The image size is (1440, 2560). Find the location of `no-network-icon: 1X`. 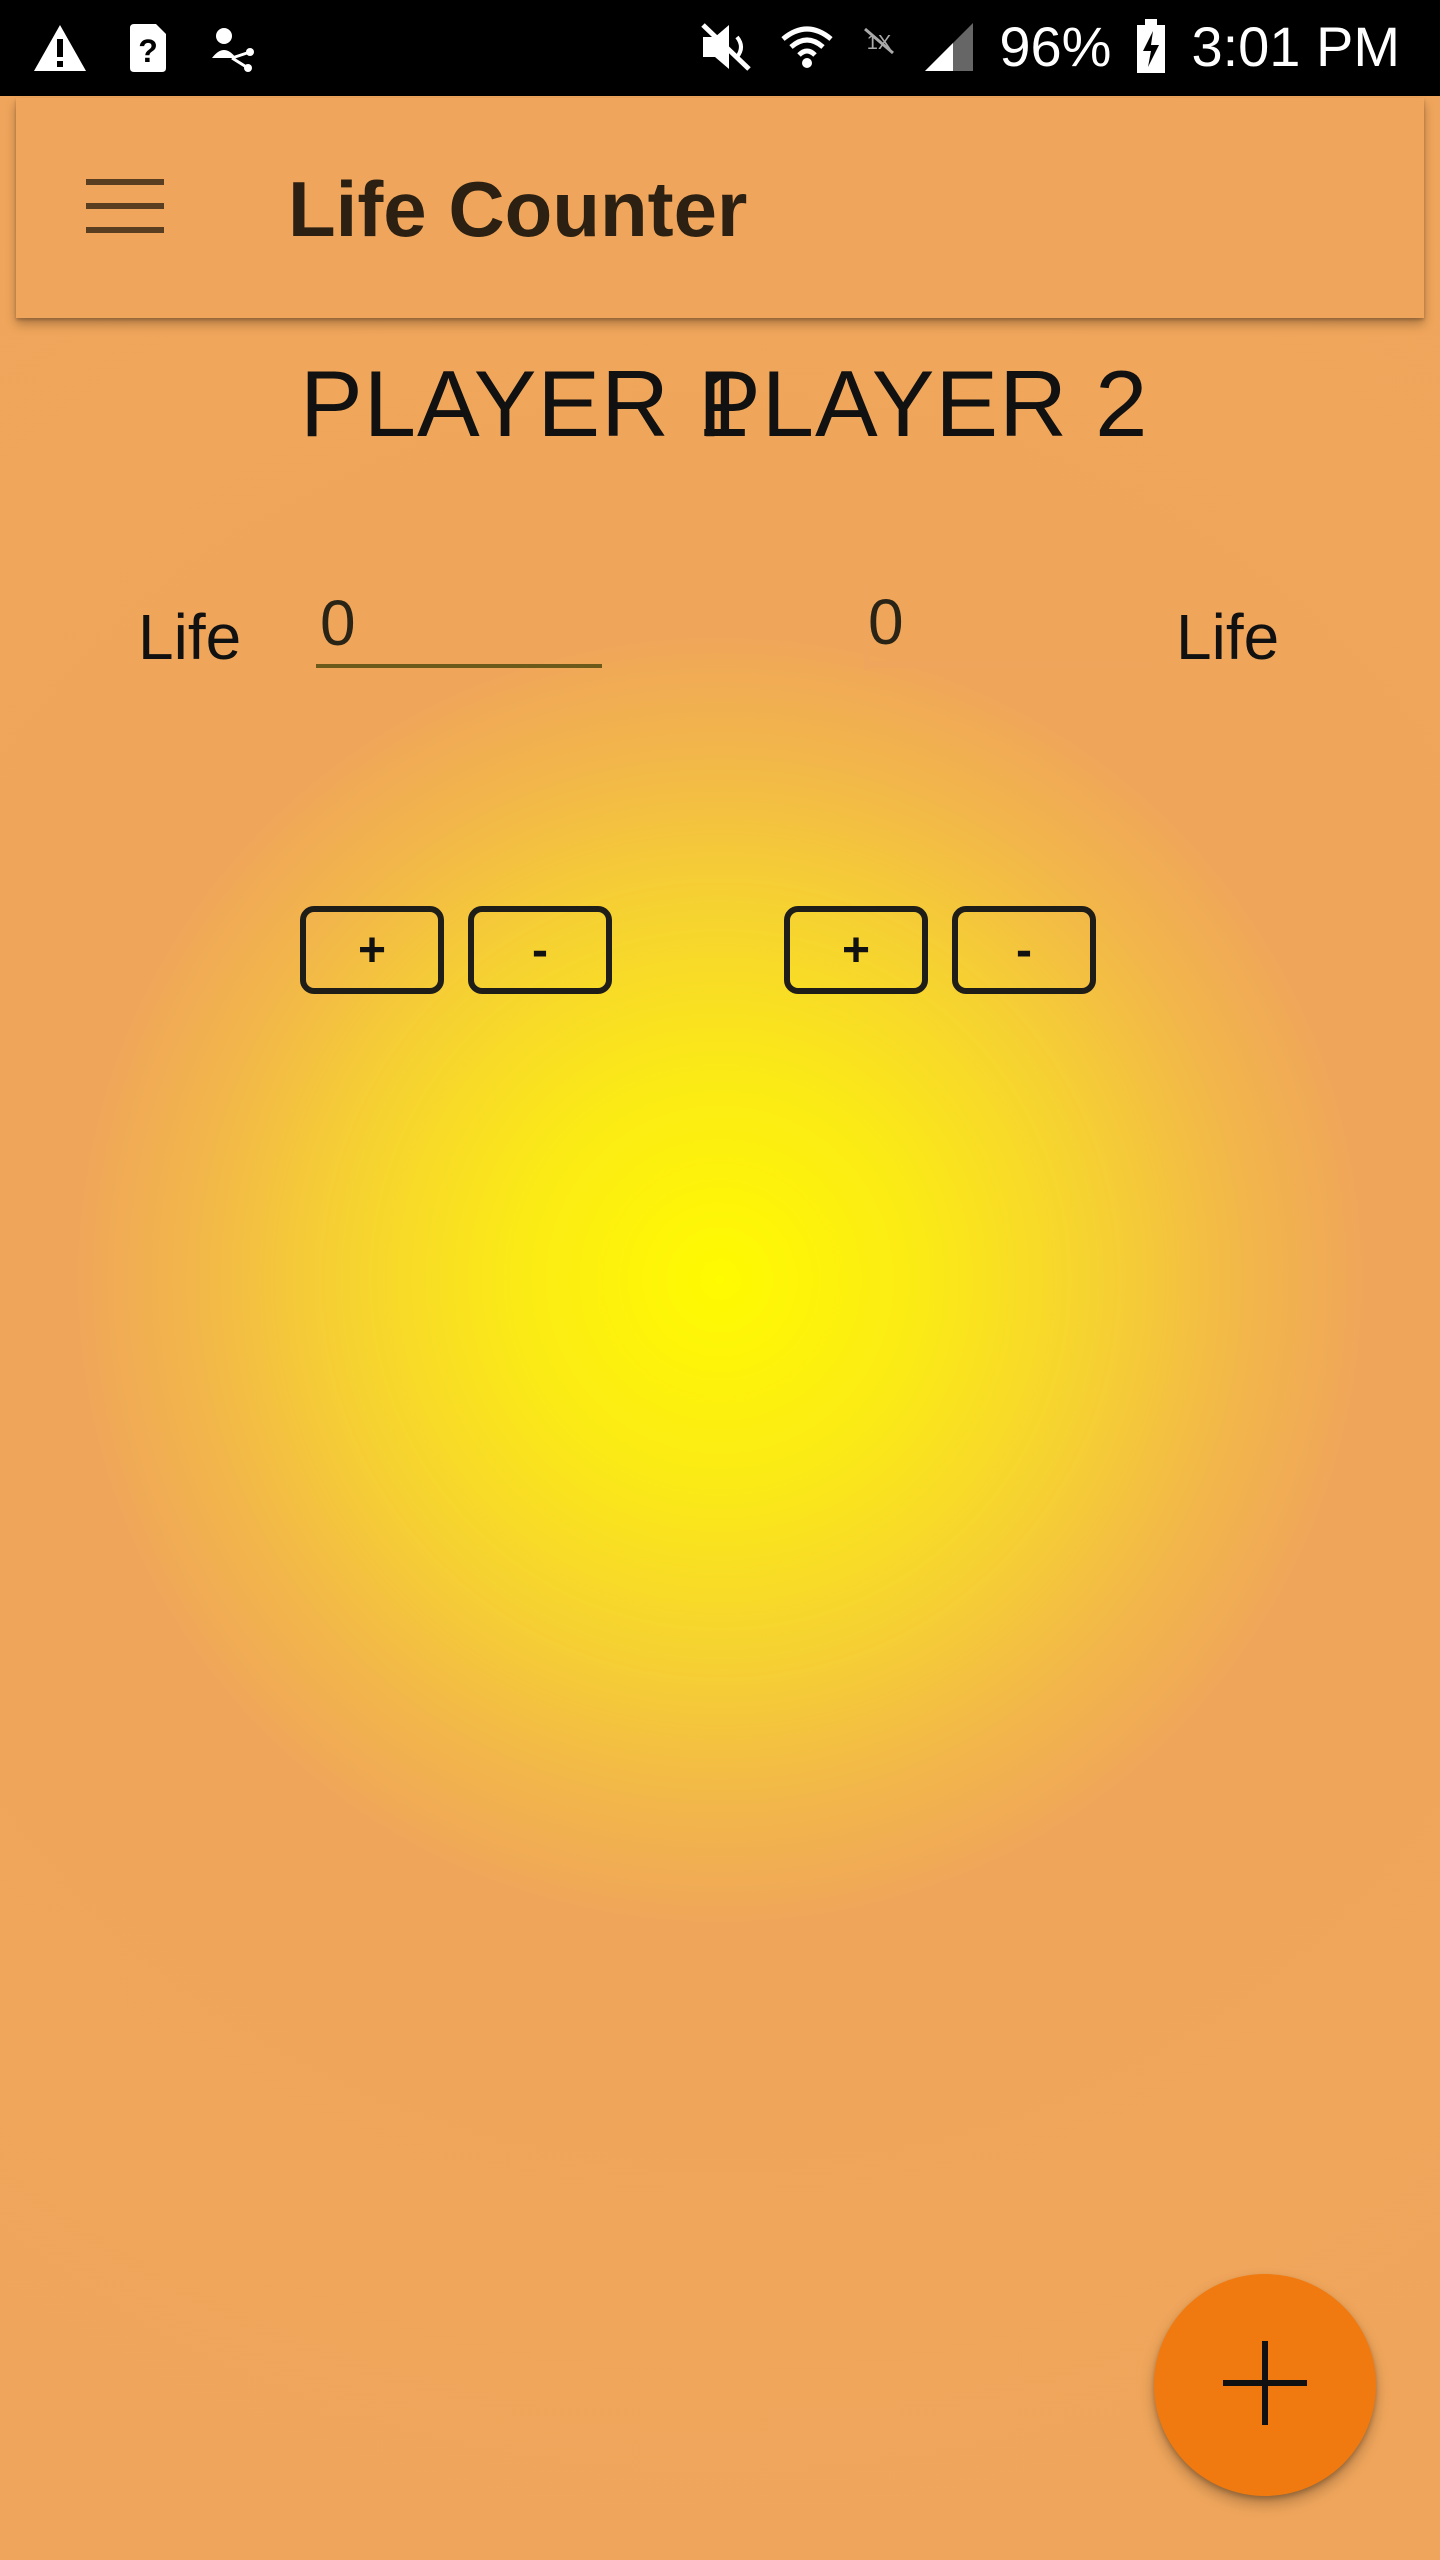

no-network-icon: 1X is located at coordinates (879, 47).